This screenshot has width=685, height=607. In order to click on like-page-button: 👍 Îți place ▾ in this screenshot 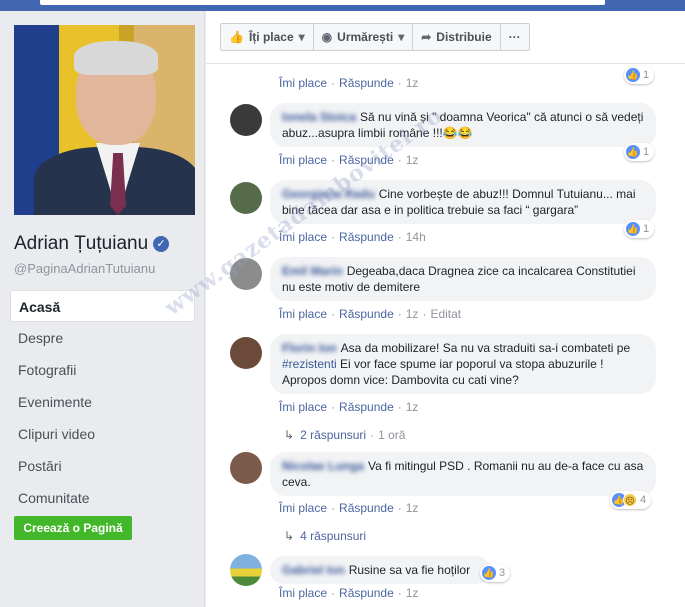, I will do `click(267, 37)`.